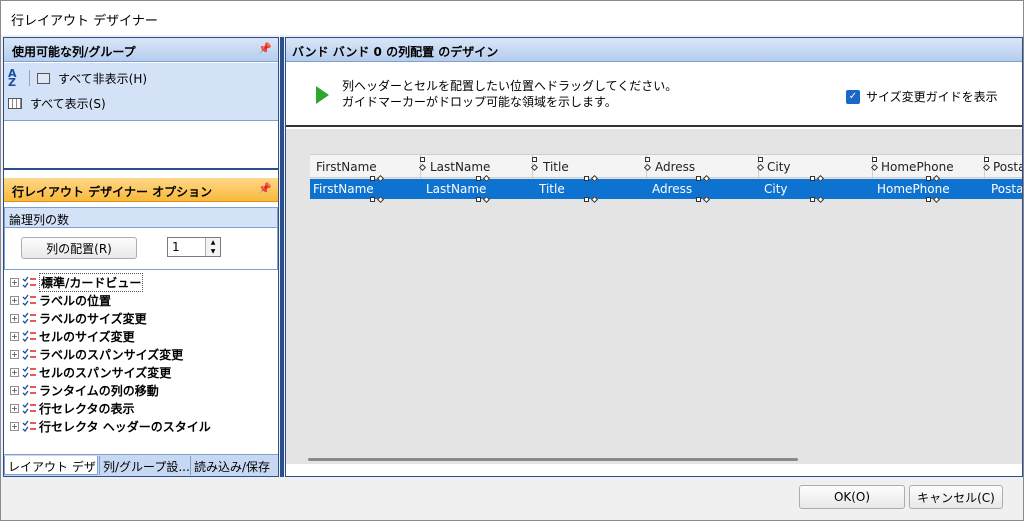  What do you see at coordinates (176, 247) in the screenshot?
I see `logical-columns-value: 1` at bounding box center [176, 247].